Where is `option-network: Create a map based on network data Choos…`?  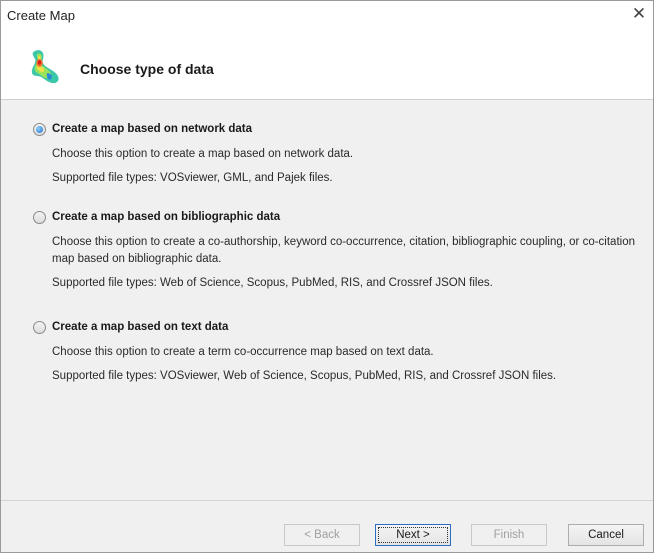 option-network: Create a map based on network data Choos… is located at coordinates (338, 153).